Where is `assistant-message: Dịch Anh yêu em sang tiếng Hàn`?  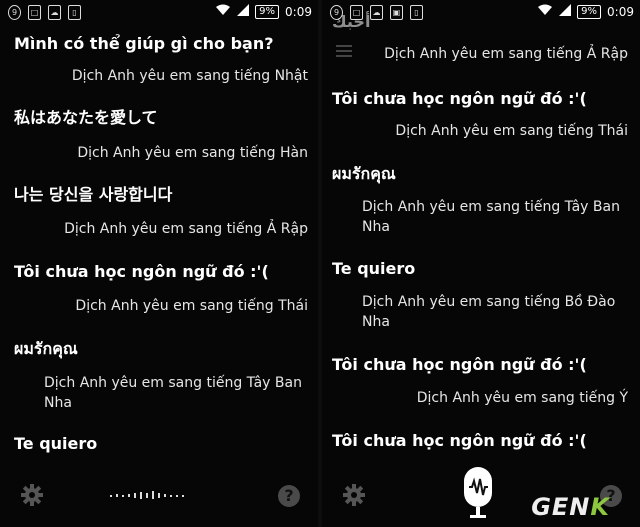
assistant-message: Dịch Anh yêu em sang tiếng Hàn is located at coordinates (192, 153).